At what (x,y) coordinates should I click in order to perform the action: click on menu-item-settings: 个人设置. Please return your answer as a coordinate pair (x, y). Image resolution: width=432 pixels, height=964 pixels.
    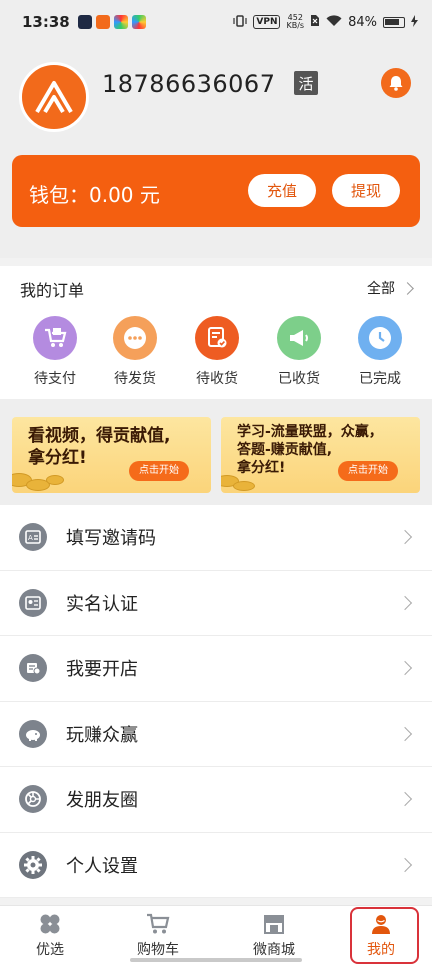
    Looking at the image, I should click on (216, 865).